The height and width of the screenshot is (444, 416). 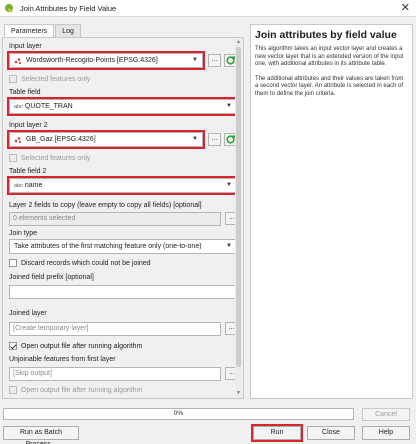 I want to click on cancel-button: Cancel, so click(x=386, y=414).